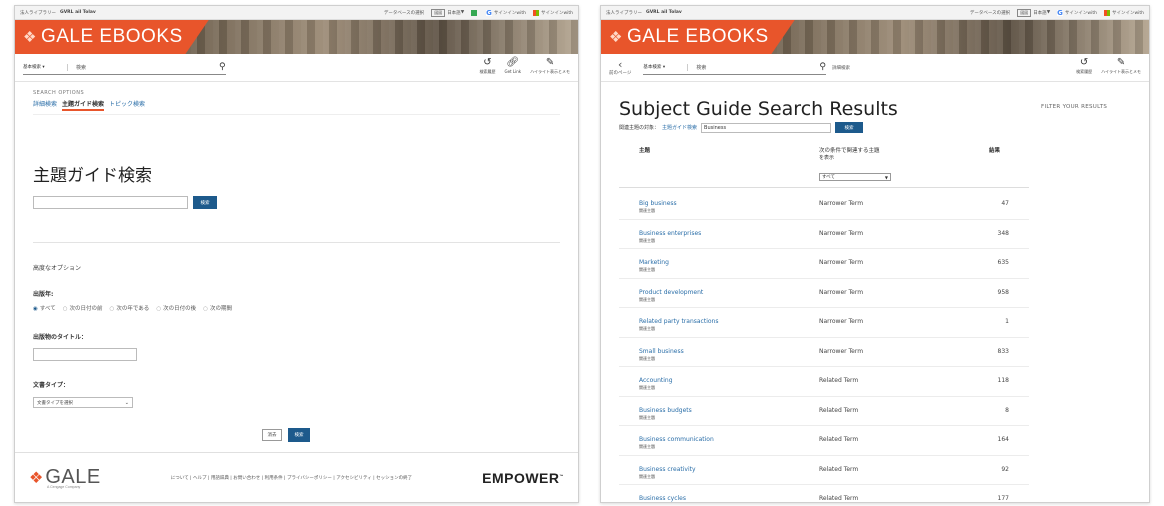  Describe the element at coordinates (855, 177) in the screenshot. I see `relation-filter-select: すべて ▼` at that location.